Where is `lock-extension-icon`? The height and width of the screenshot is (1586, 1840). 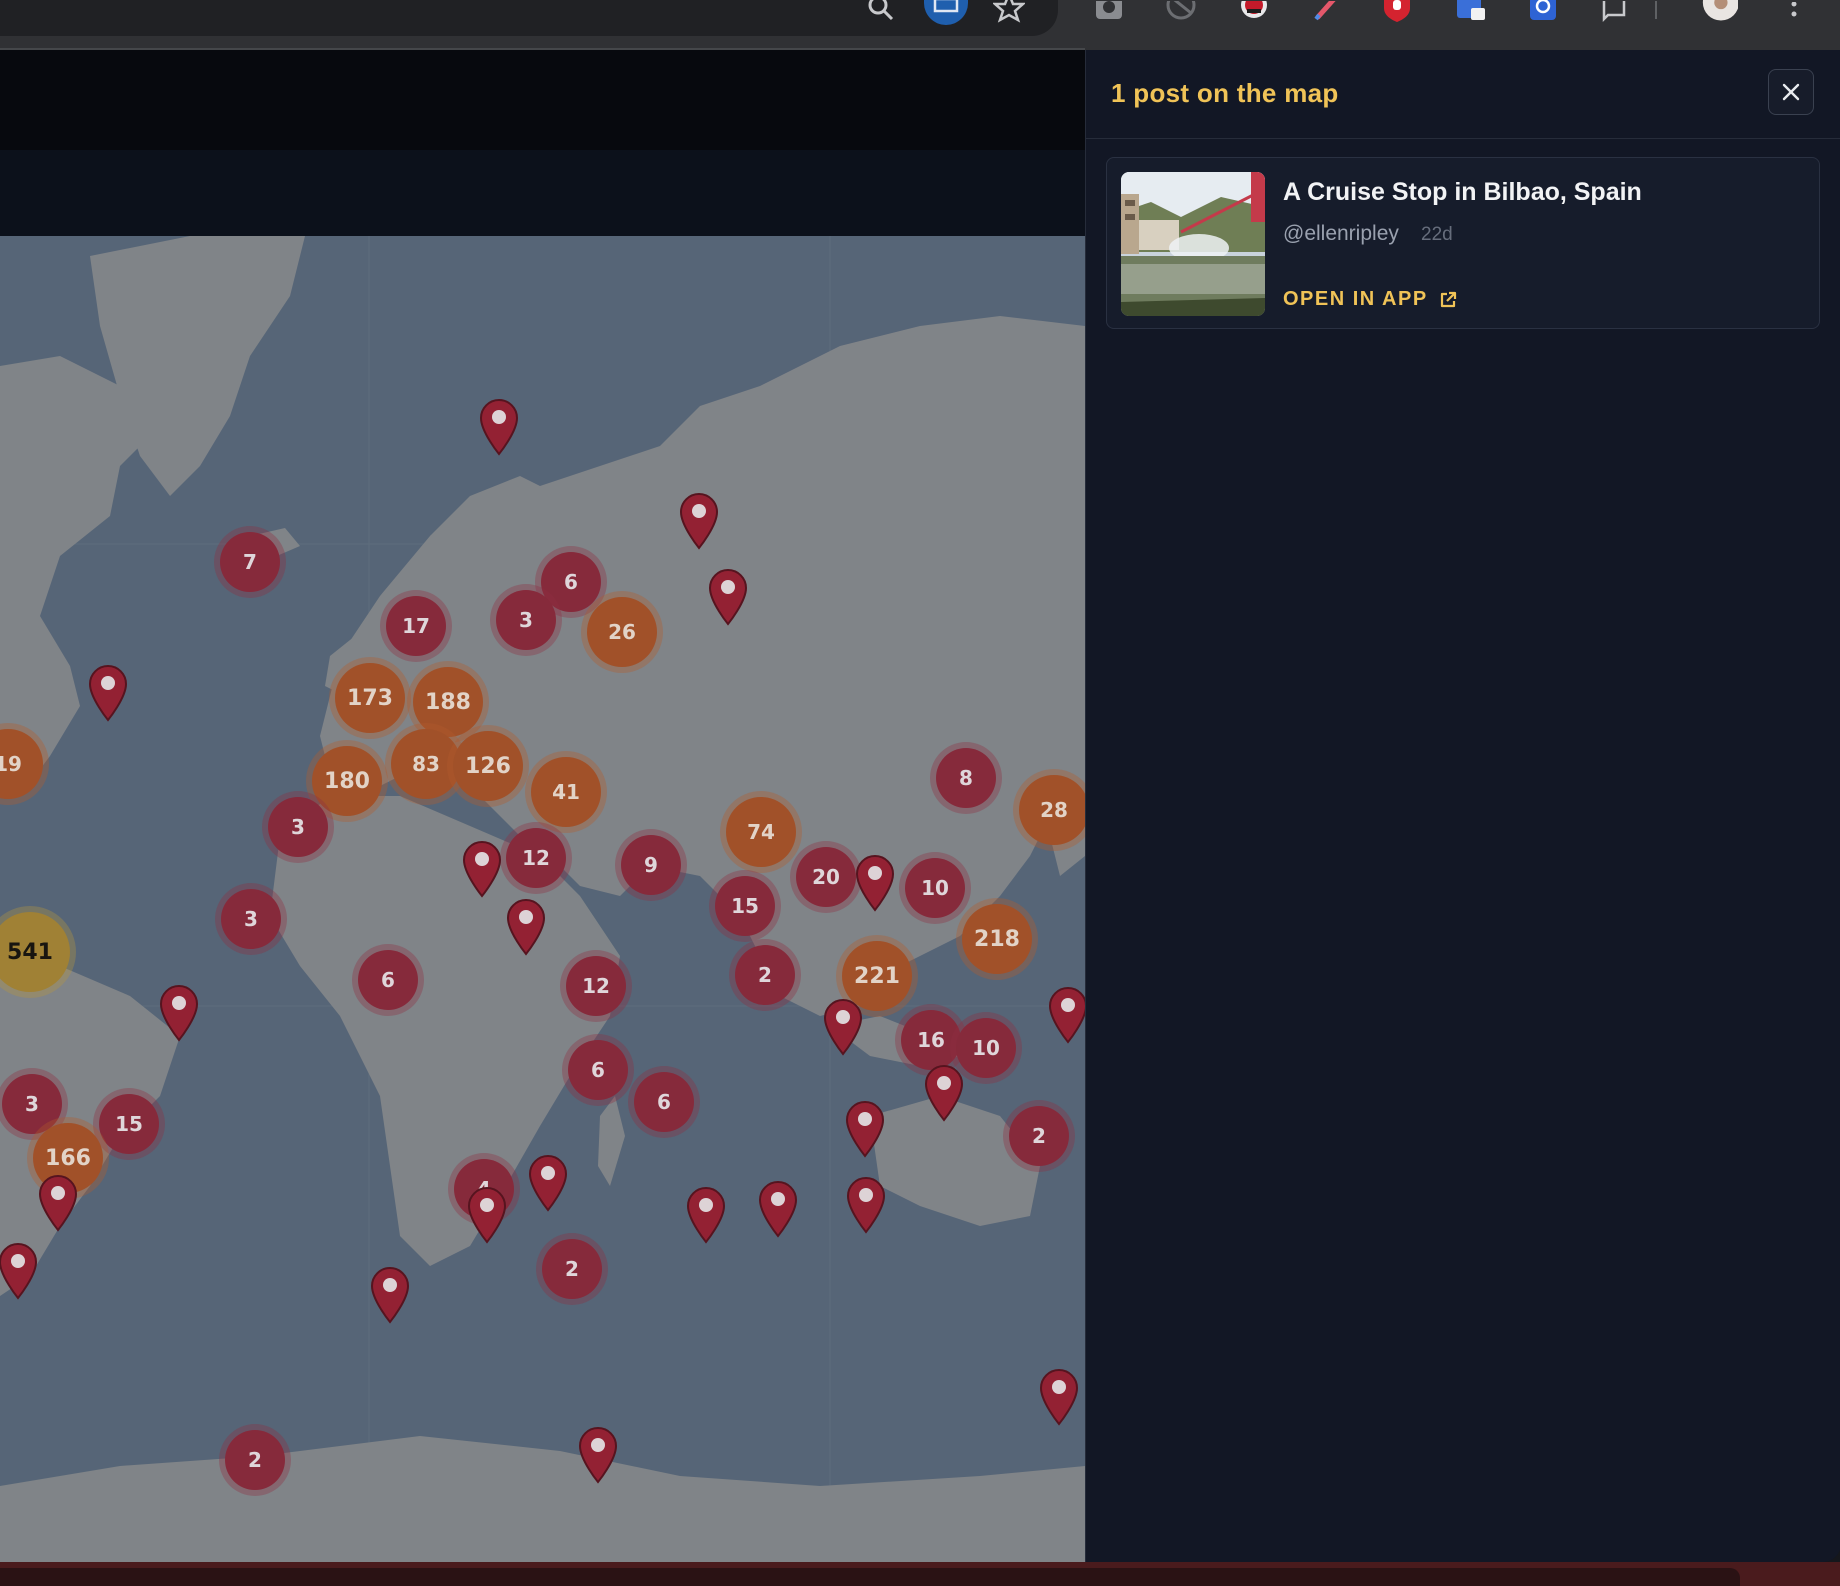 lock-extension-icon is located at coordinates (1471, 12).